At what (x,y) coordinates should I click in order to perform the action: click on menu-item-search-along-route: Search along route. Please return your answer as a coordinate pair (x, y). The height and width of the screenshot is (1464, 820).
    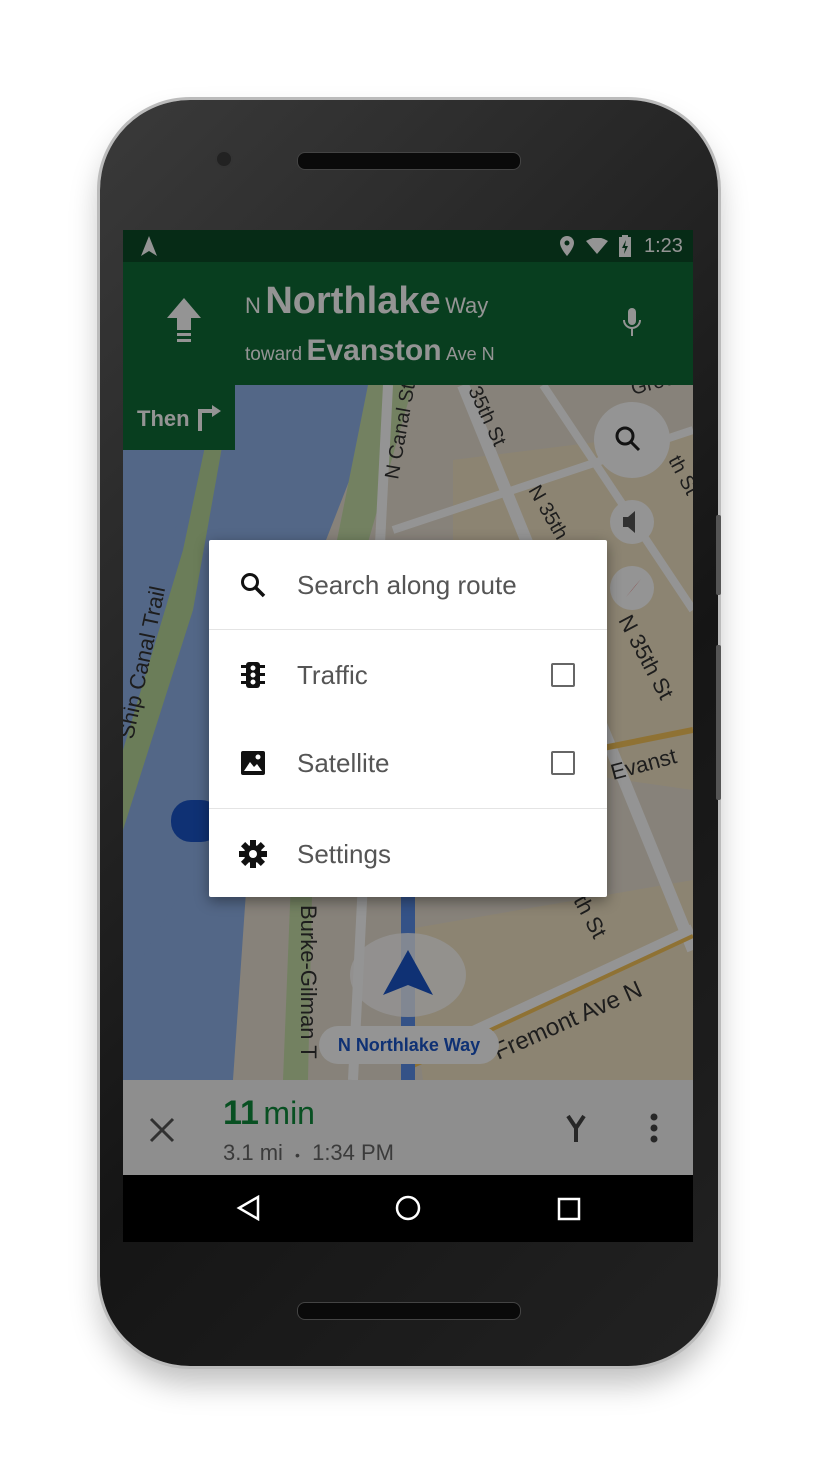
    Looking at the image, I should click on (408, 585).